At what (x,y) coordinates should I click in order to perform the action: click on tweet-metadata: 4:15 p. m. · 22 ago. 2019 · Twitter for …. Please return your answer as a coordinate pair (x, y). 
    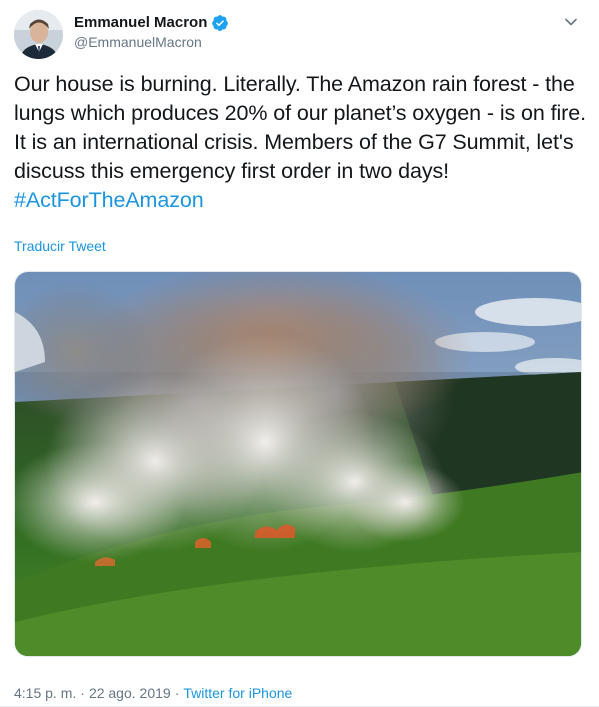
    Looking at the image, I should click on (153, 693).